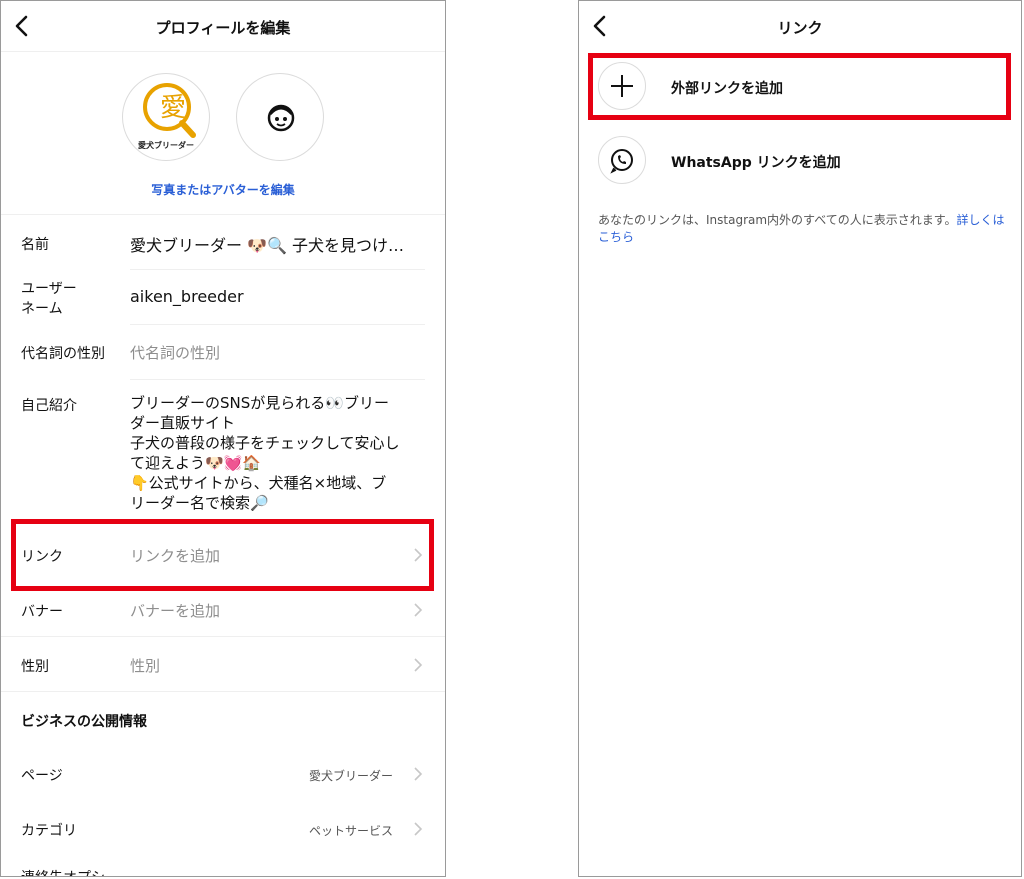 This screenshot has height=879, width=1024. I want to click on username-field: aiken_breeder, so click(187, 296).